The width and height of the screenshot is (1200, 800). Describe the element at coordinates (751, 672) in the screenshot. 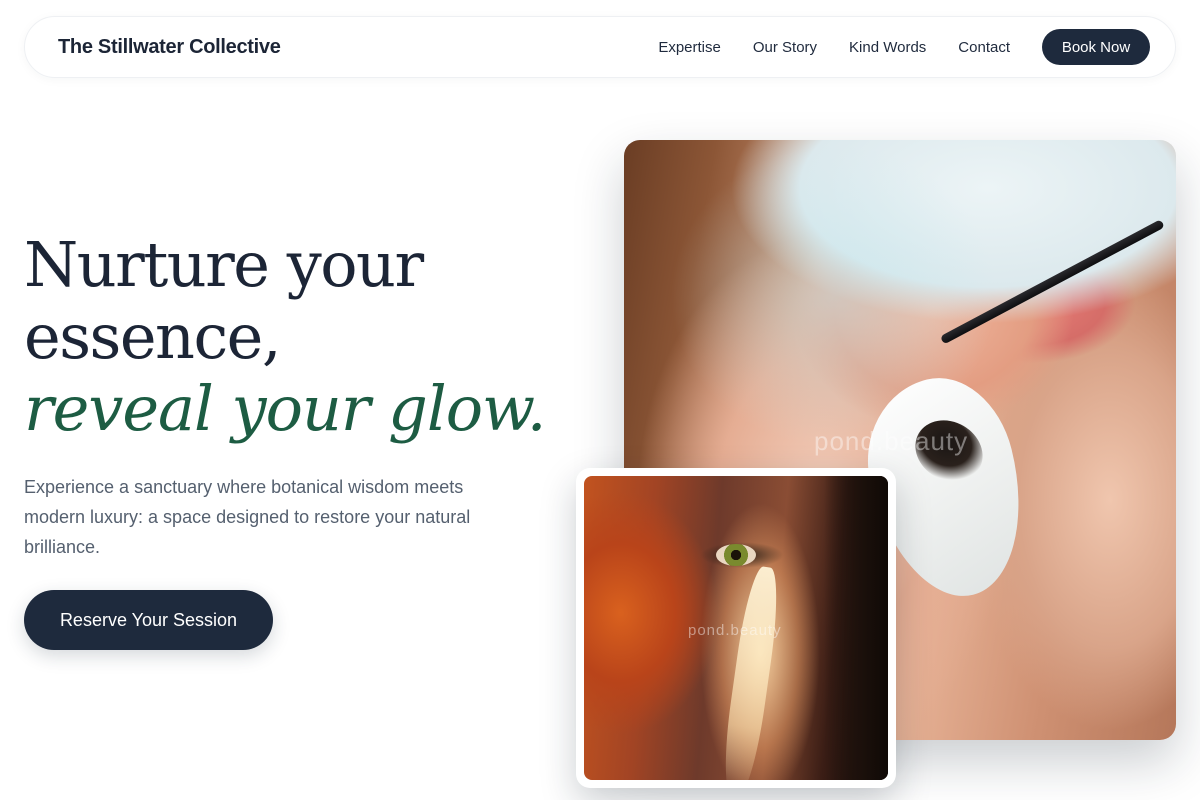

I see `light-beam` at that location.